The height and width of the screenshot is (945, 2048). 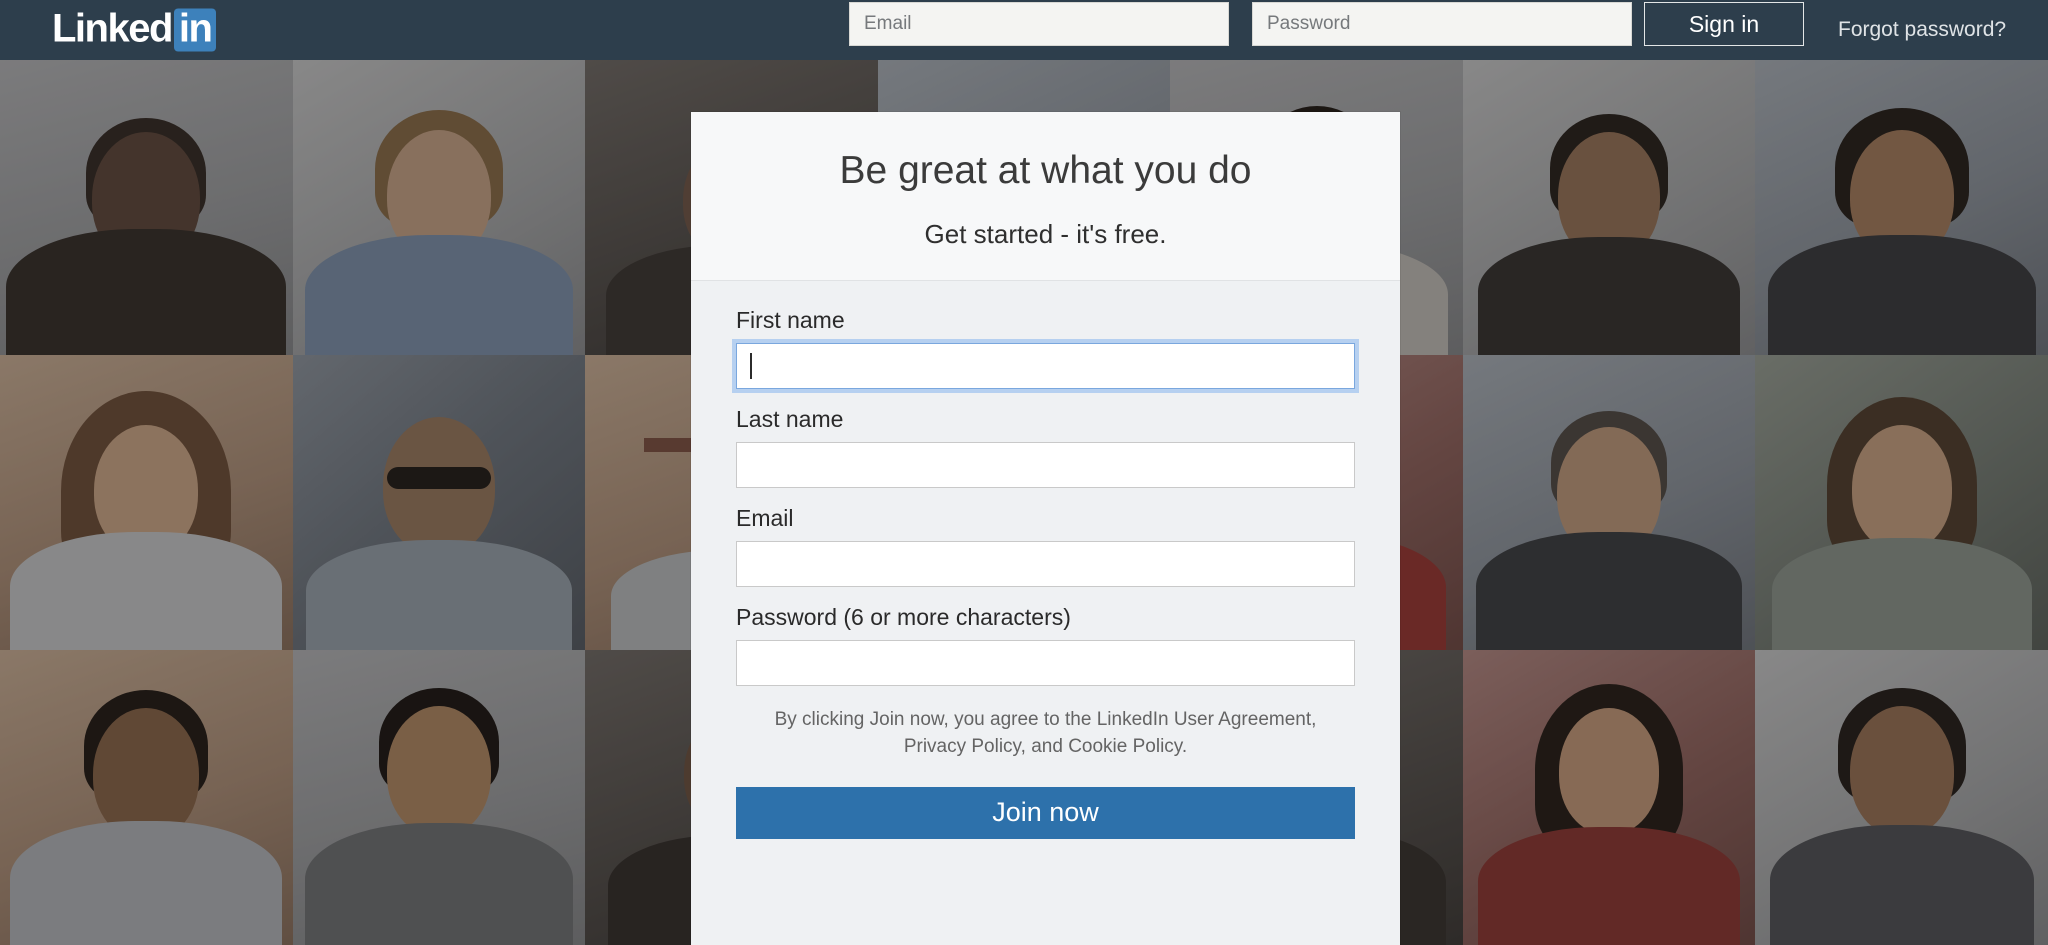 What do you see at coordinates (1609, 207) in the screenshot?
I see `photo-tile-man-smiling-suit` at bounding box center [1609, 207].